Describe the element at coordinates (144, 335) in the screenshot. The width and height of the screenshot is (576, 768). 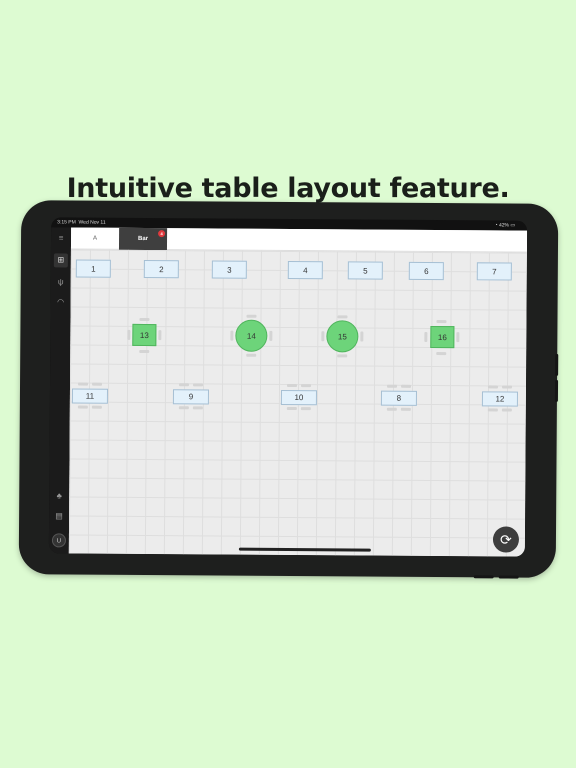
I see `table-13: 13` at that location.